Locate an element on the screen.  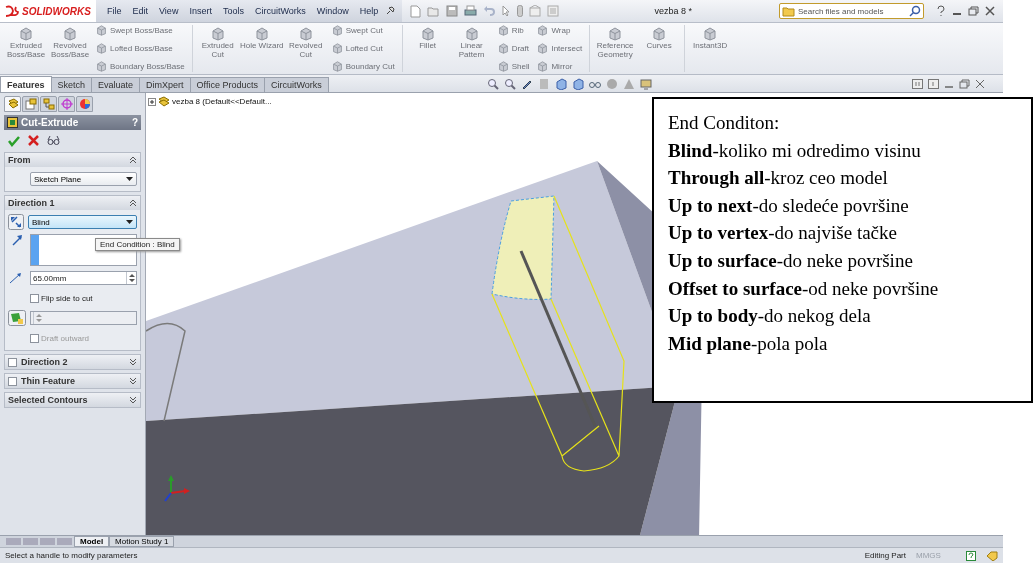
axis-triad-drawing is located at coordinates (177, 488).